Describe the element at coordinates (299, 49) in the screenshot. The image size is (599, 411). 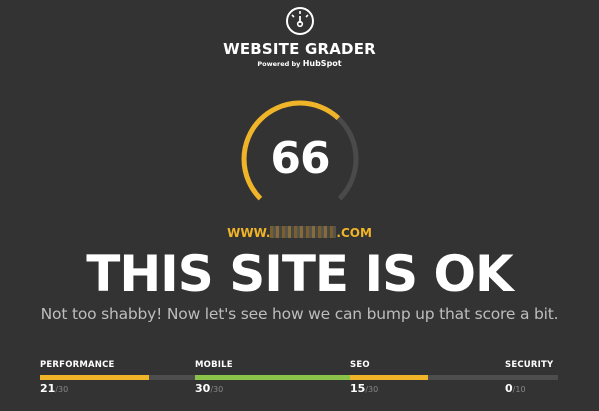
I see `app-title: WEBSITE GRADER` at that location.